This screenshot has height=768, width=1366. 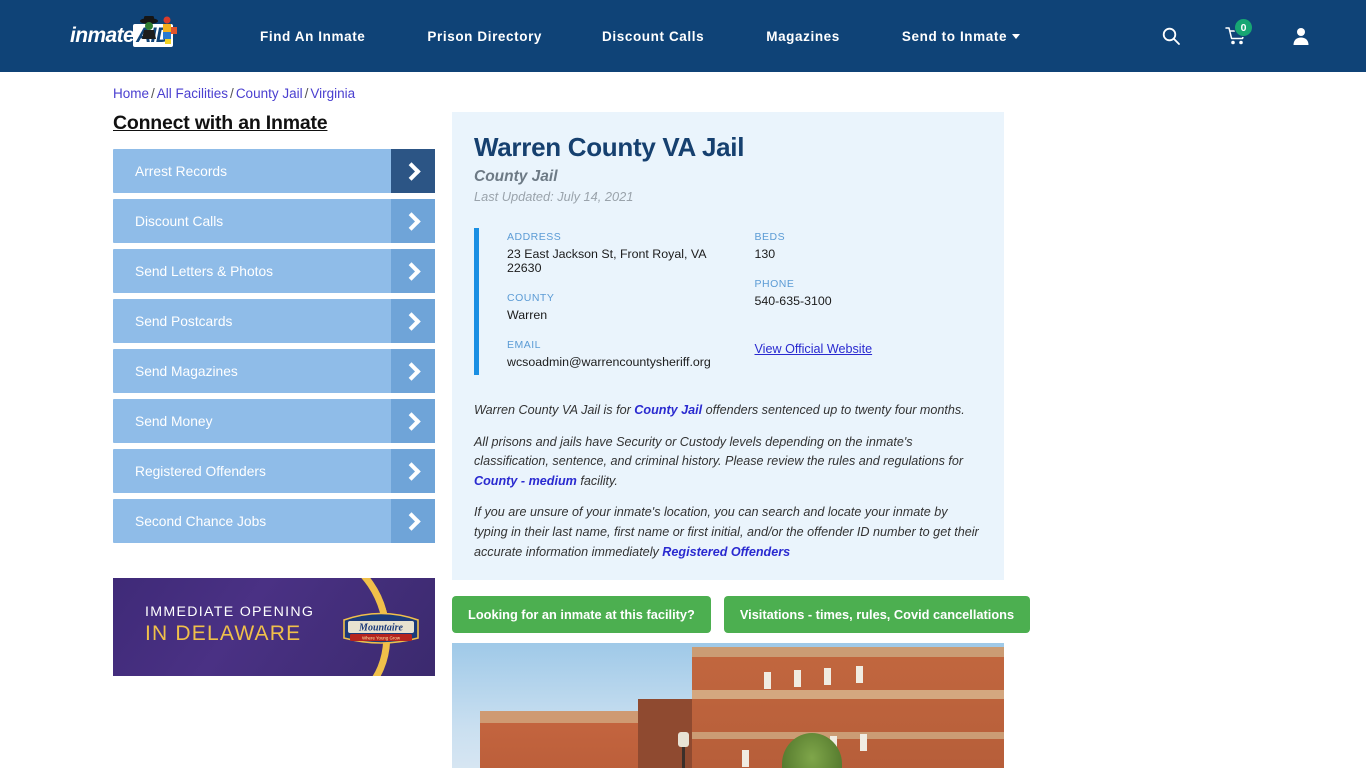 What do you see at coordinates (192, 93) in the screenshot?
I see `breadcrumb-item-all-facilities: All Facilities` at bounding box center [192, 93].